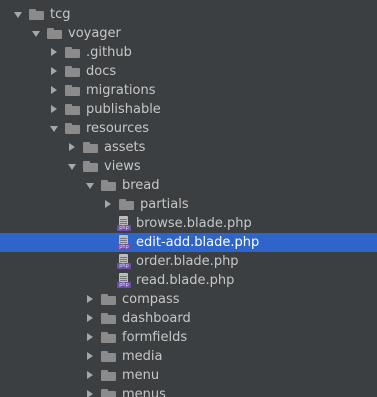 The image size is (377, 397). I want to click on tree-file-row: php edit-add.blade.php, so click(188, 242).